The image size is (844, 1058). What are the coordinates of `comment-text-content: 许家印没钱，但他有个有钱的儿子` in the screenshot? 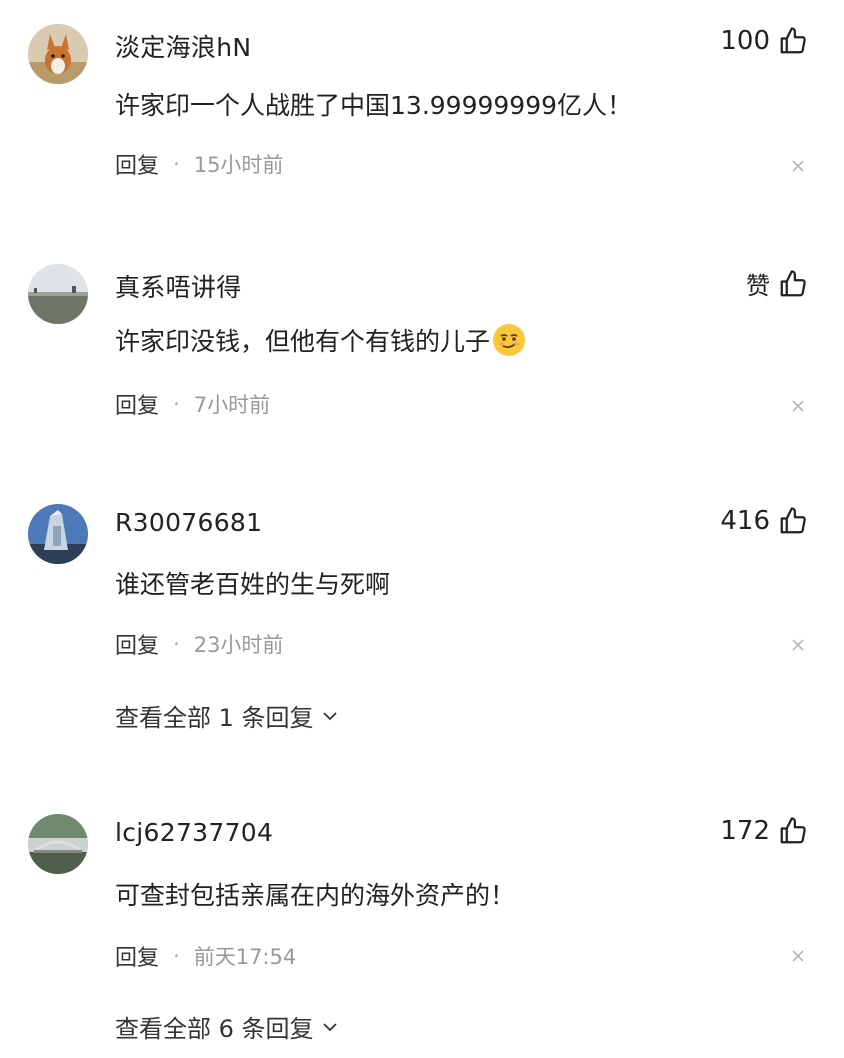 It's located at (303, 341).